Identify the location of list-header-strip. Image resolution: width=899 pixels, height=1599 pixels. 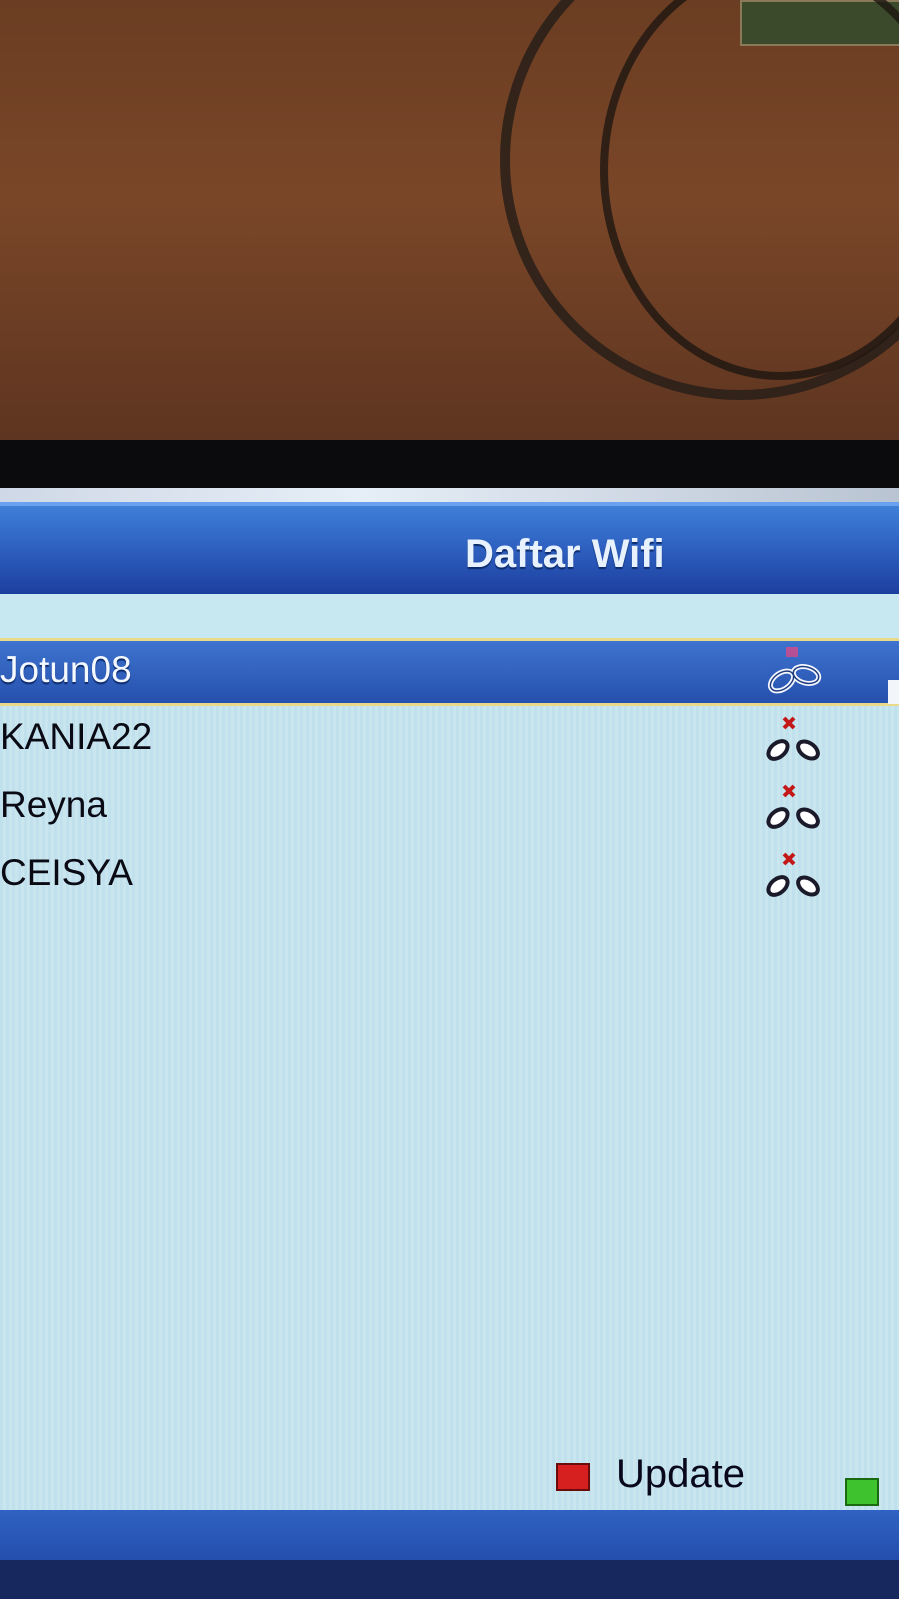
(449, 617).